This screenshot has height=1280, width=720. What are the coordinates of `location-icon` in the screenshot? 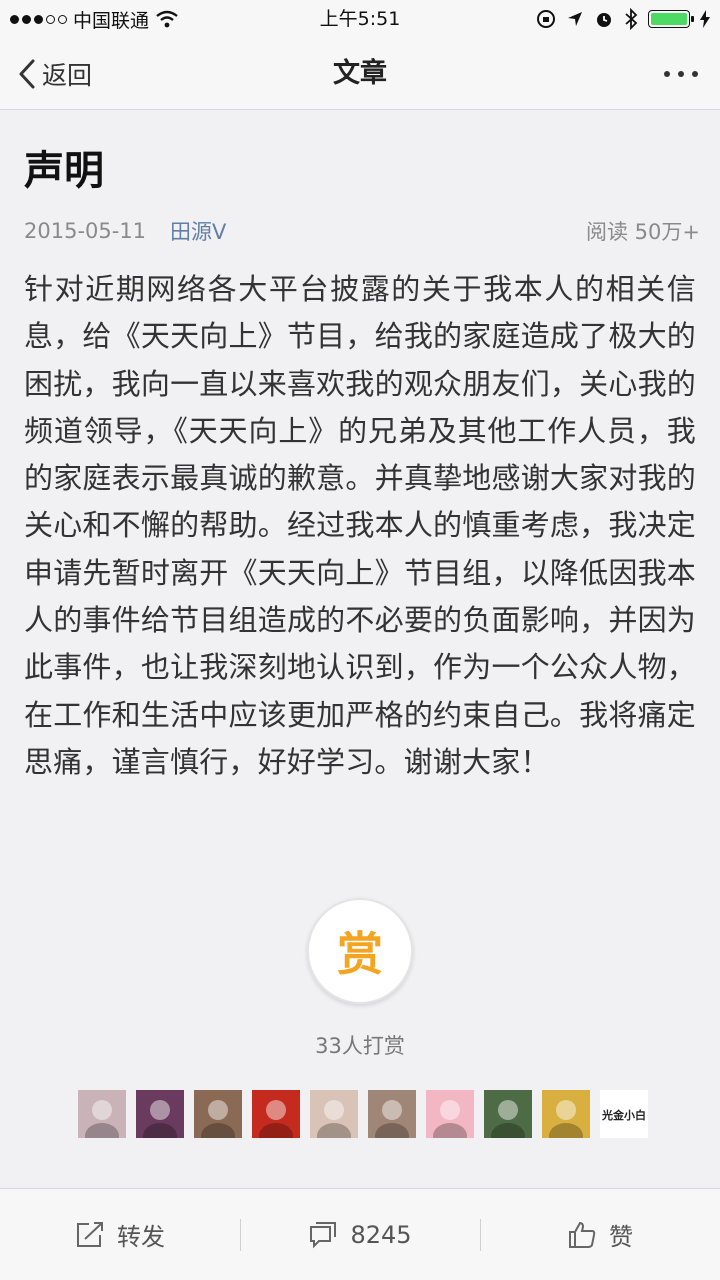 It's located at (575, 19).